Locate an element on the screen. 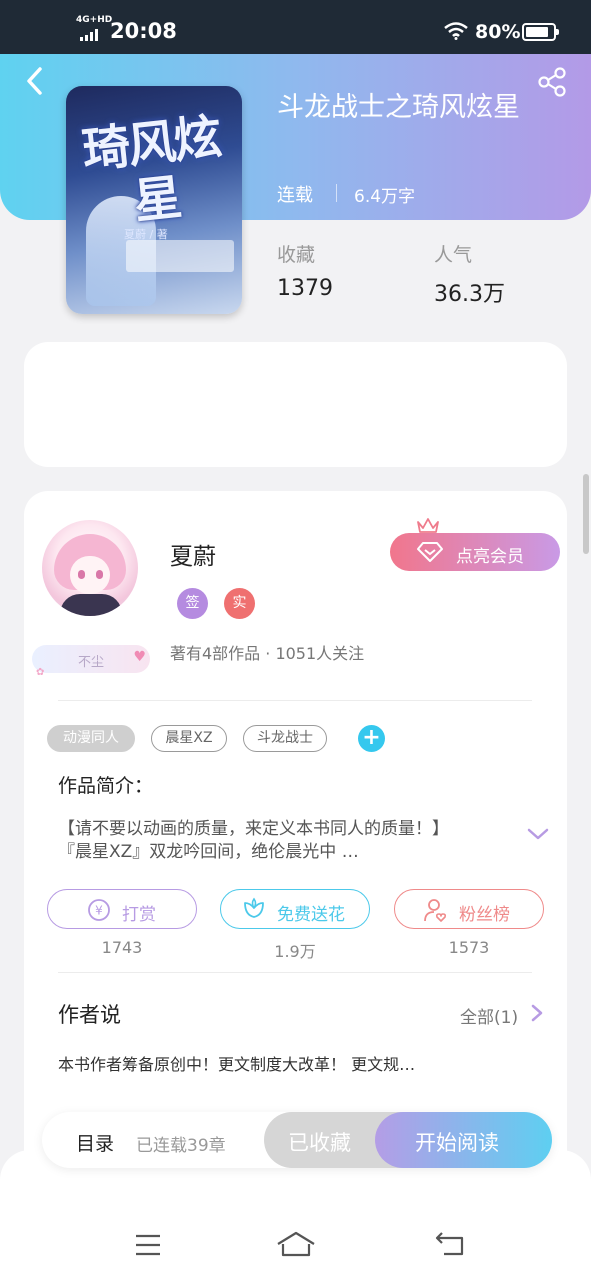 The image size is (591, 1280). chevron-down-icon is located at coordinates (538, 834).